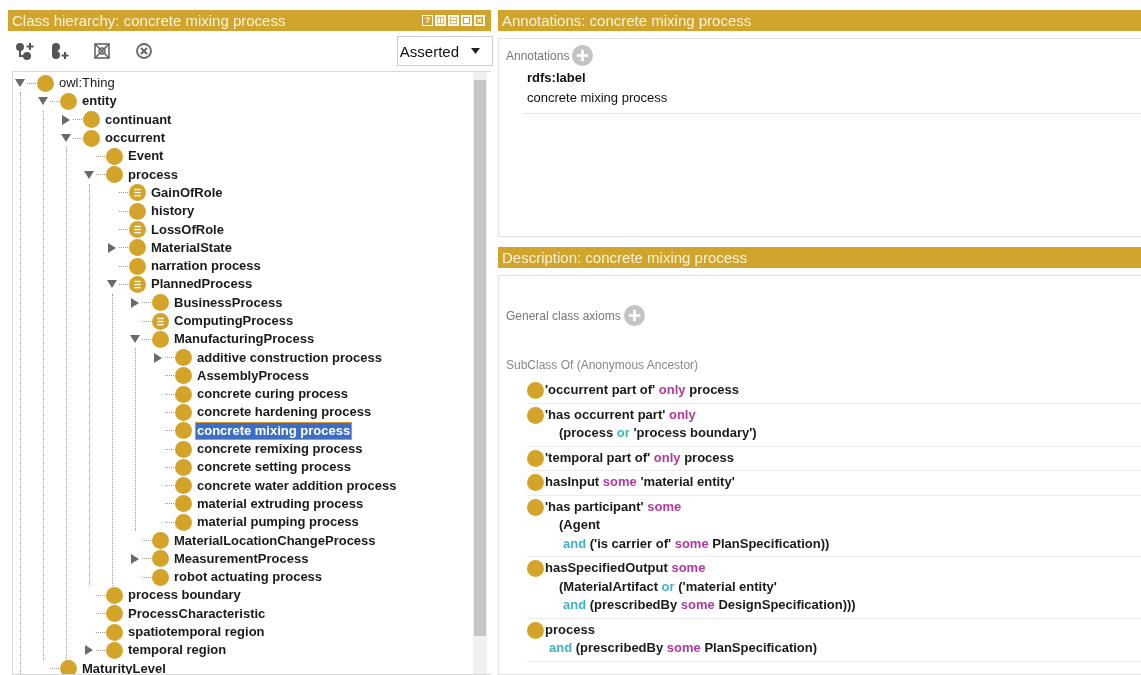  Describe the element at coordinates (272, 394) in the screenshot. I see `tree-item: concrete curing process` at that location.